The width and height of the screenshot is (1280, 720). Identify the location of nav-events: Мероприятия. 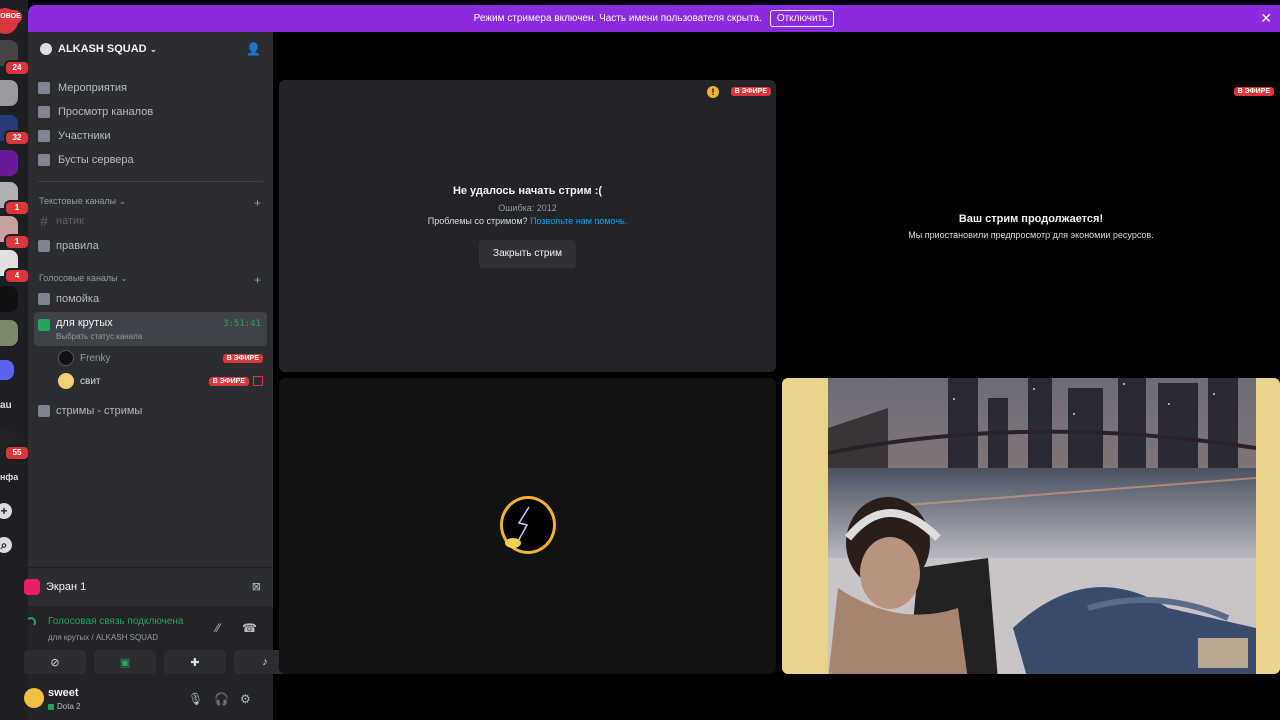
(82, 88).